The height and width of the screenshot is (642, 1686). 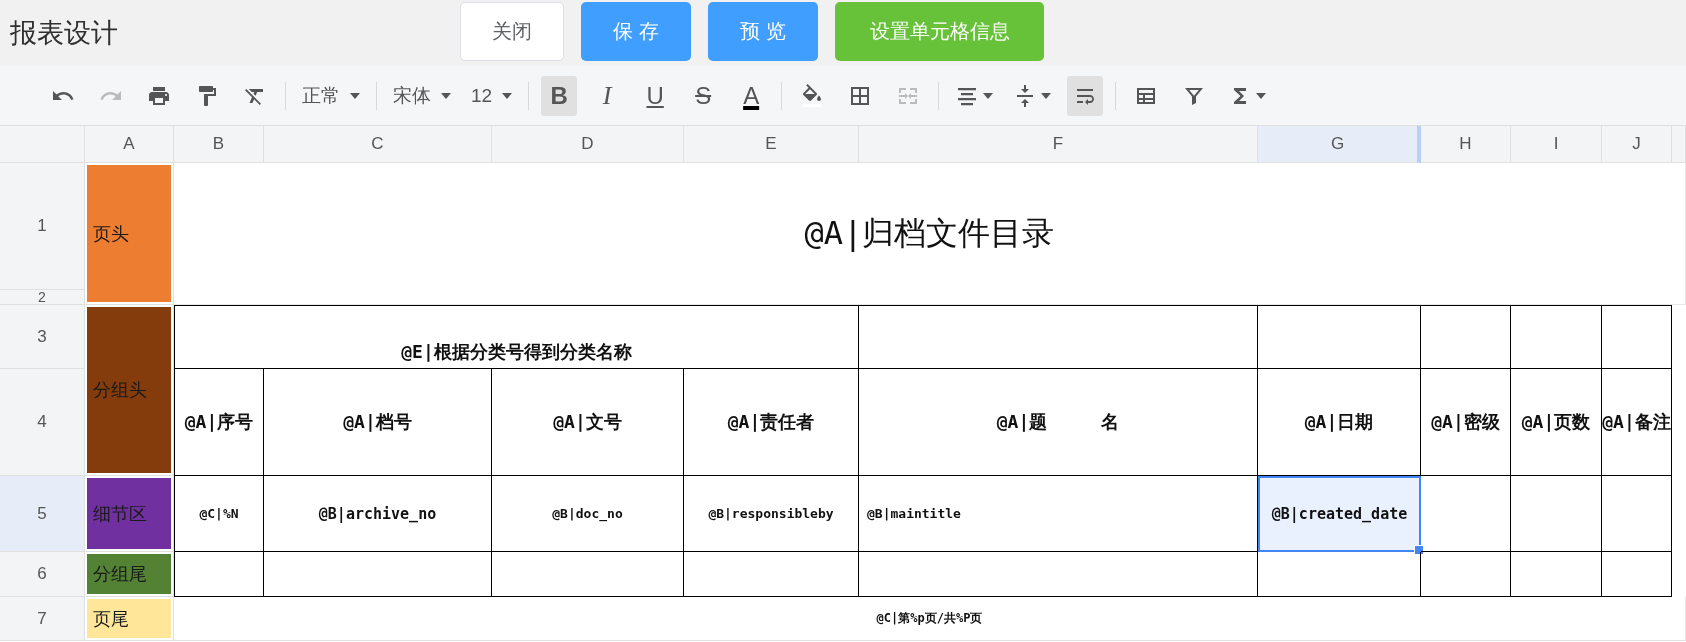 What do you see at coordinates (42, 514) in the screenshot?
I see `row-header: 5` at bounding box center [42, 514].